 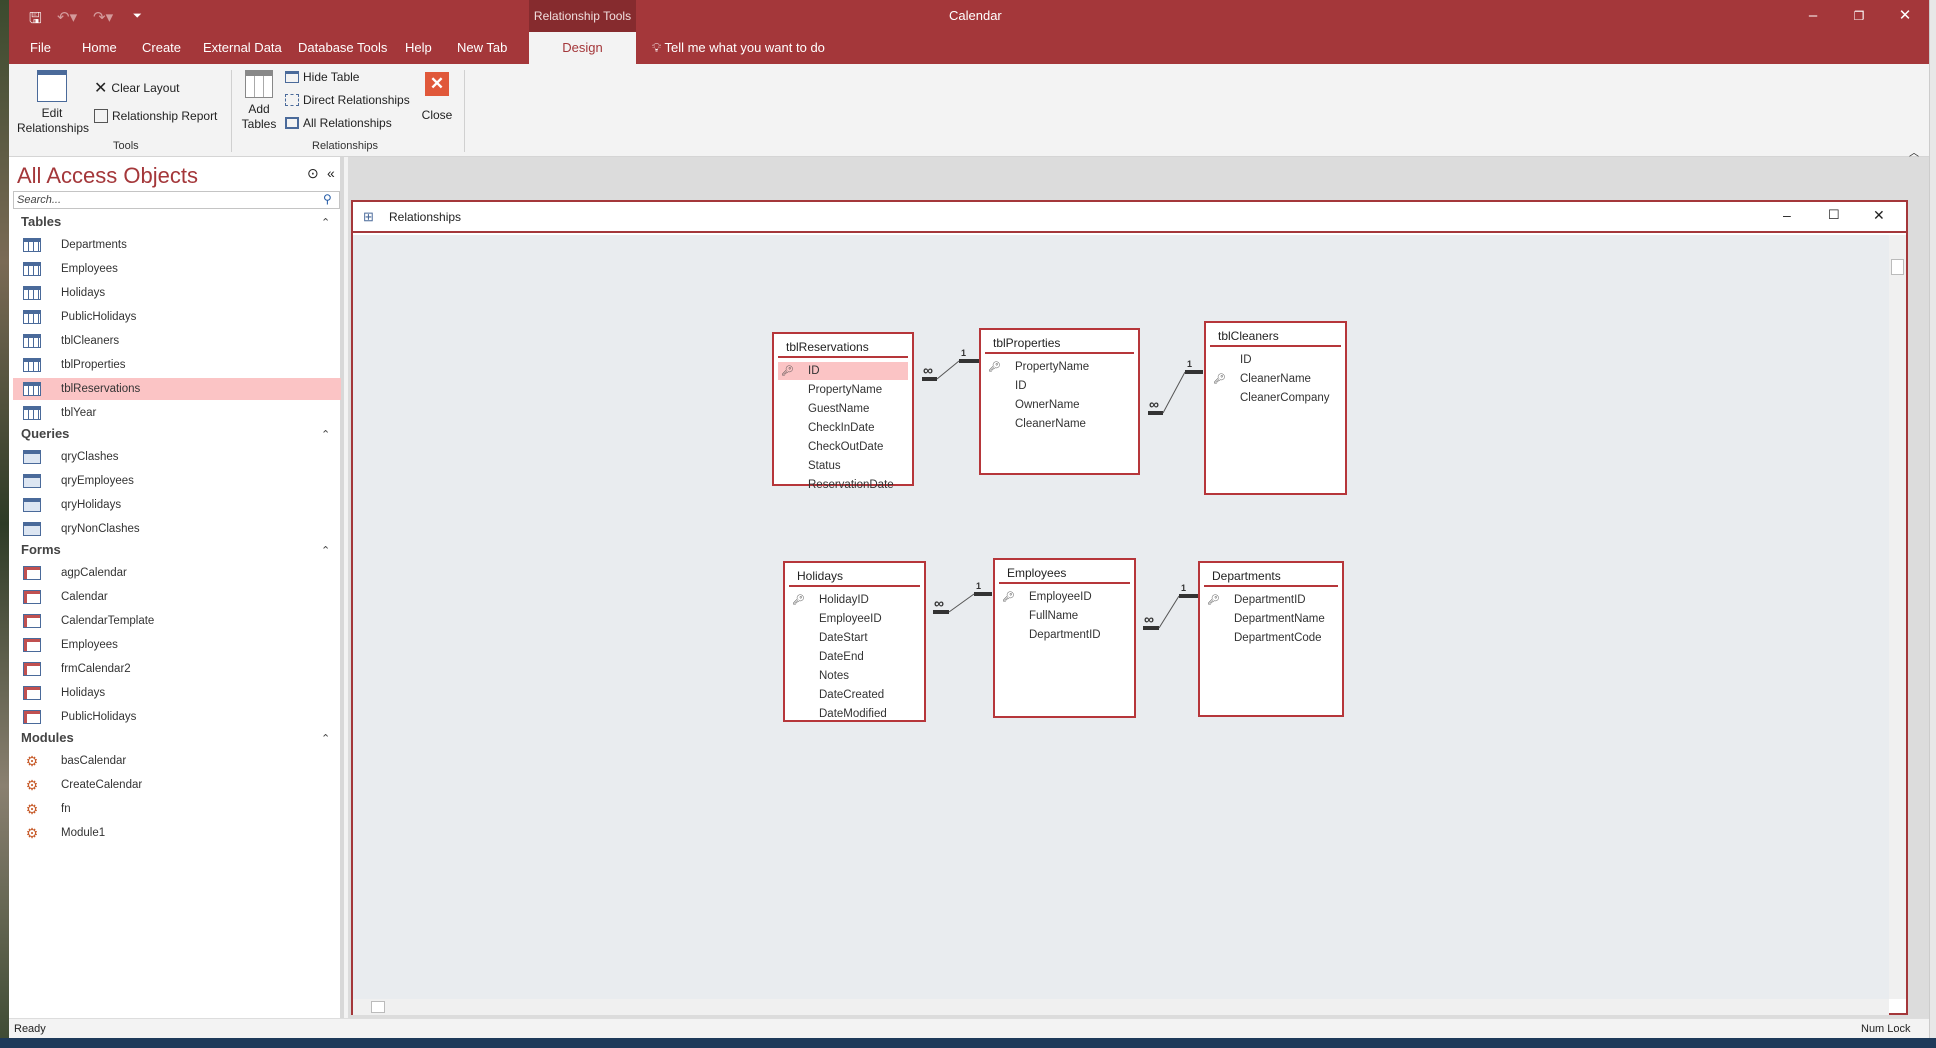 I want to click on window-maximize-icon: ☐, so click(x=1834, y=215).